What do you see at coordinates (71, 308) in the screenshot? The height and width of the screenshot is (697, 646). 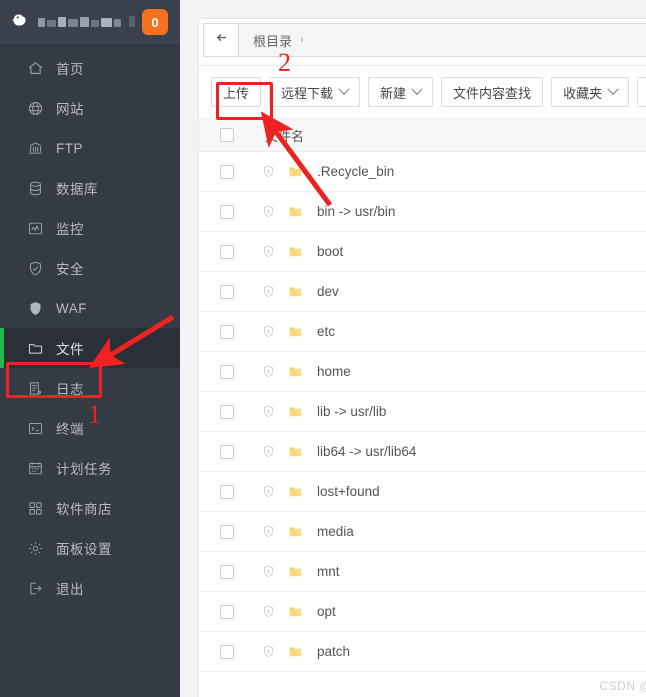 I see `sidebar-item-label: WAF` at bounding box center [71, 308].